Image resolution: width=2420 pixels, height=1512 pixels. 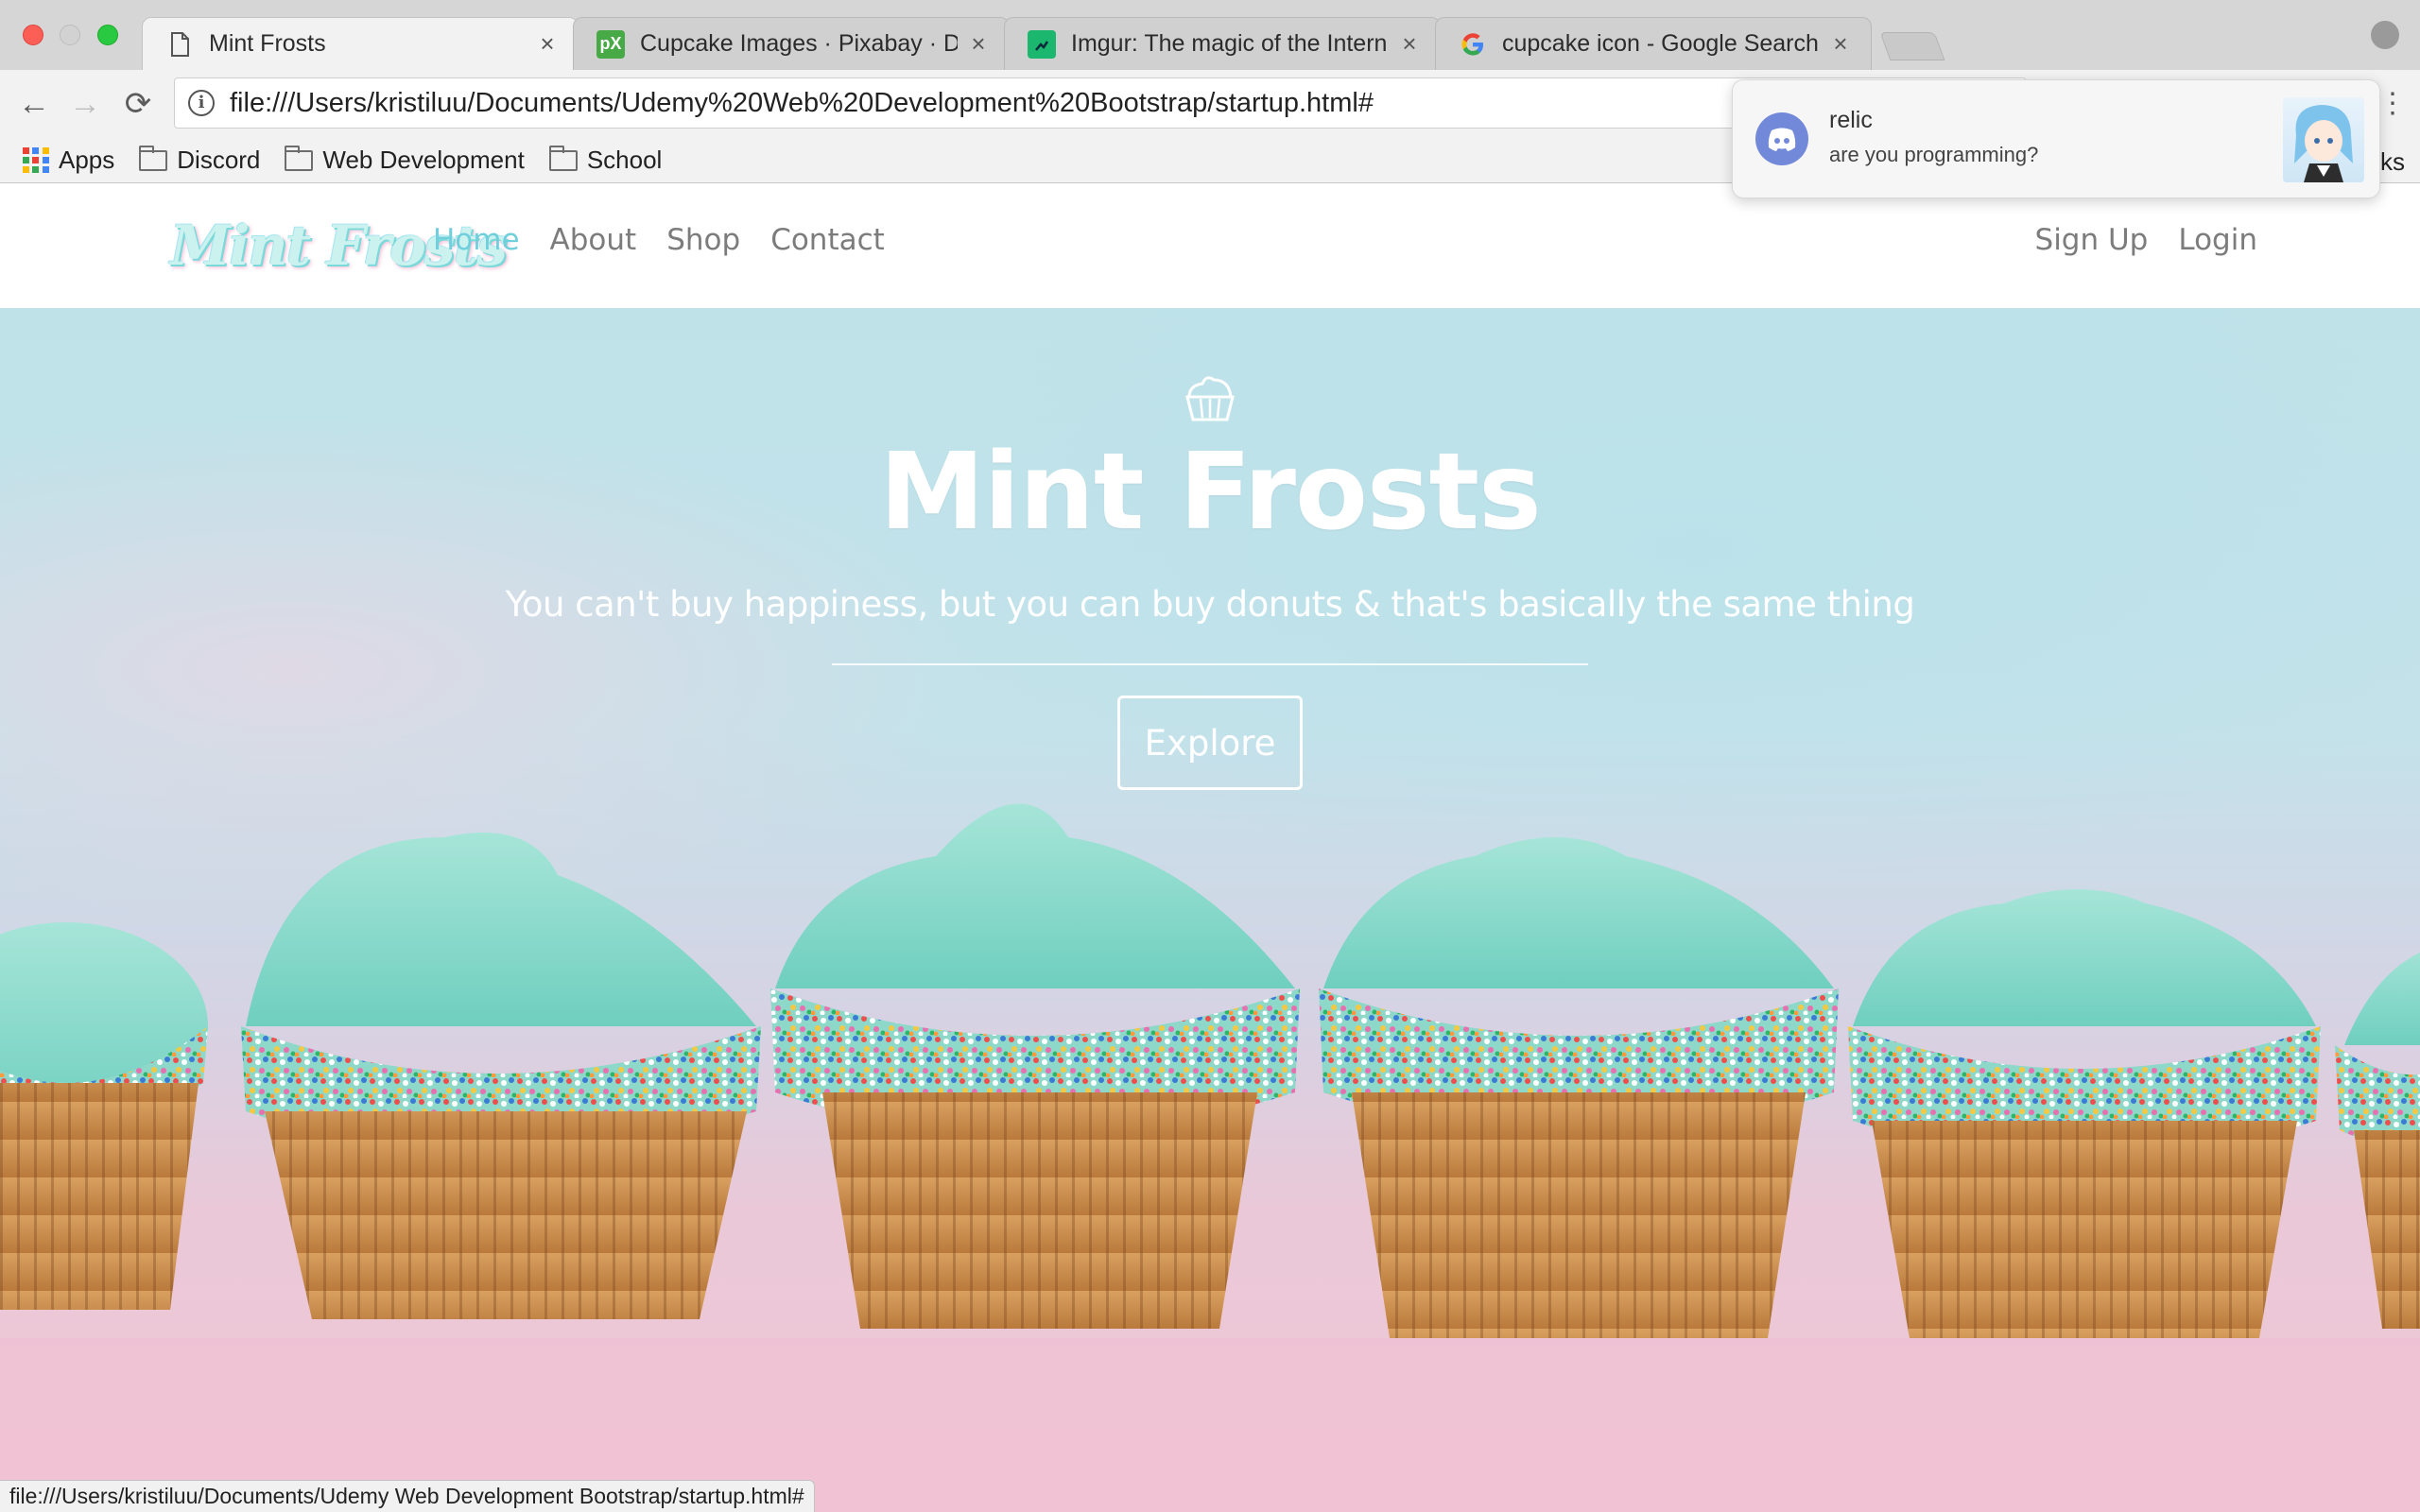 What do you see at coordinates (36, 160) in the screenshot?
I see `apps-grid-icon` at bounding box center [36, 160].